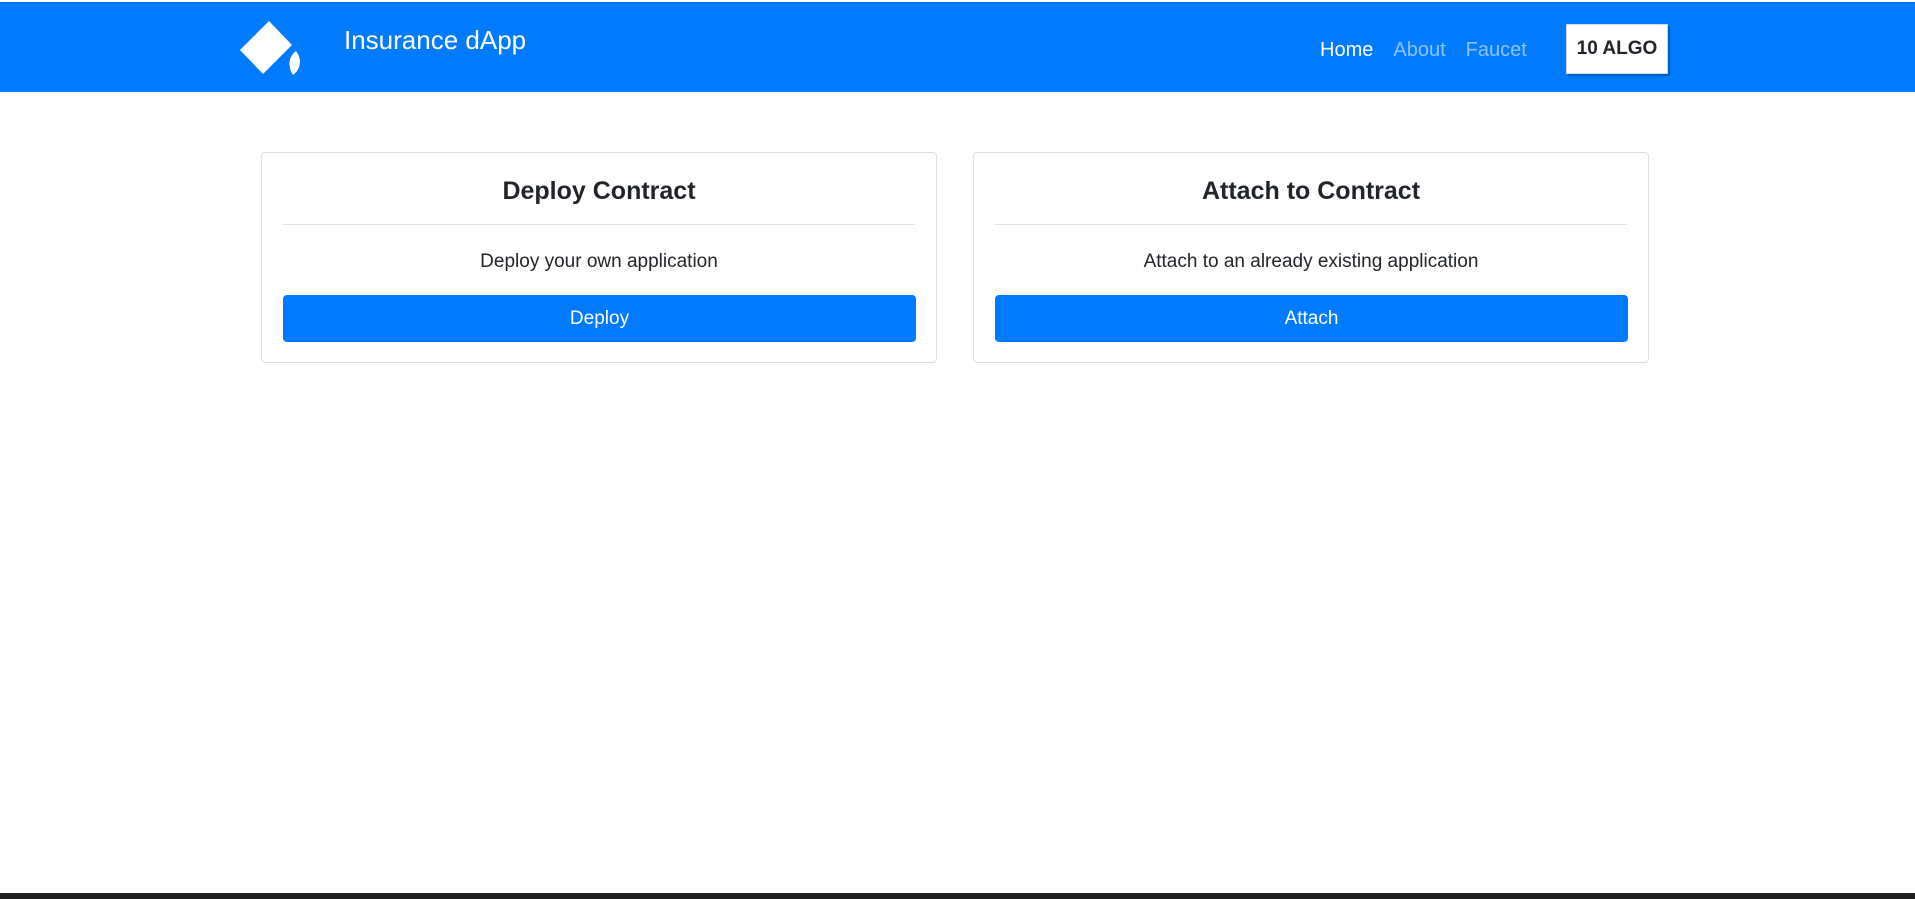 This screenshot has width=1915, height=899. I want to click on card-title: Deploy Contract, so click(599, 191).